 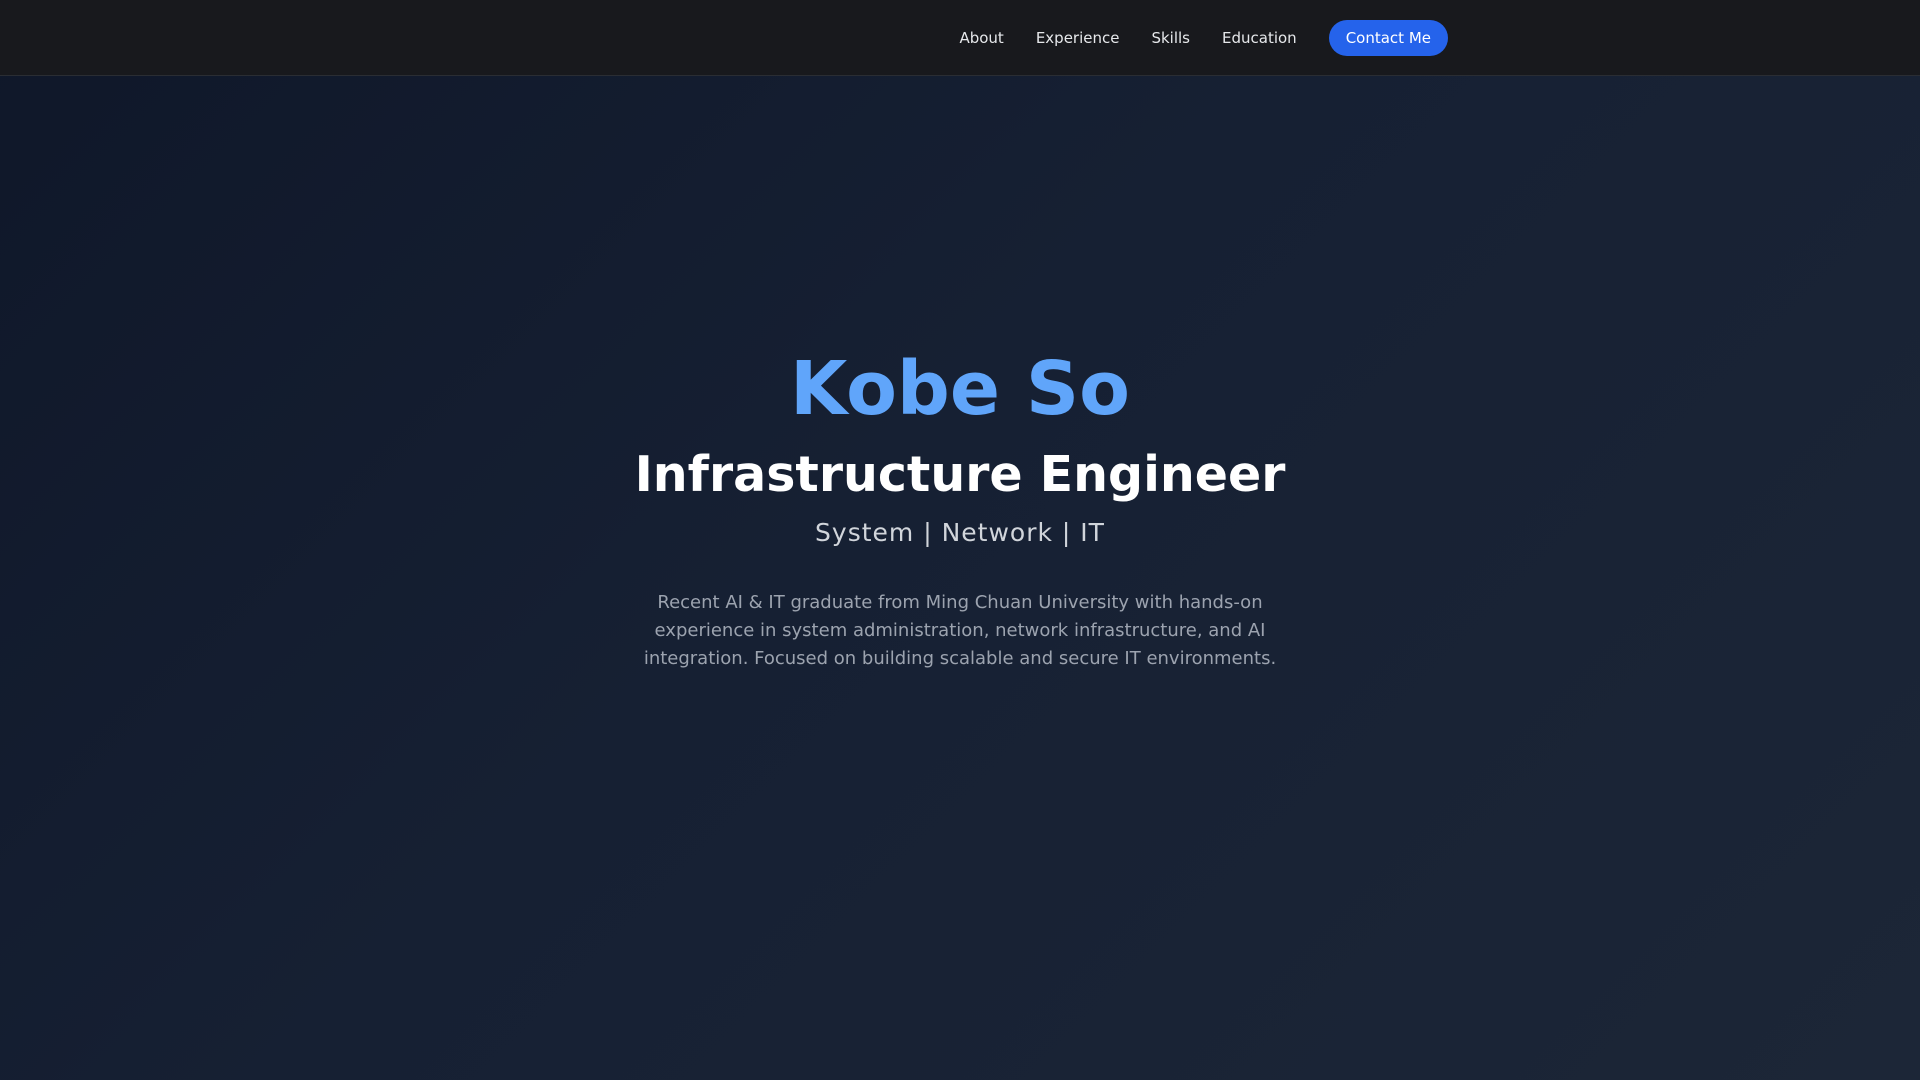 I want to click on hero-name: Kobe So, so click(x=960, y=388).